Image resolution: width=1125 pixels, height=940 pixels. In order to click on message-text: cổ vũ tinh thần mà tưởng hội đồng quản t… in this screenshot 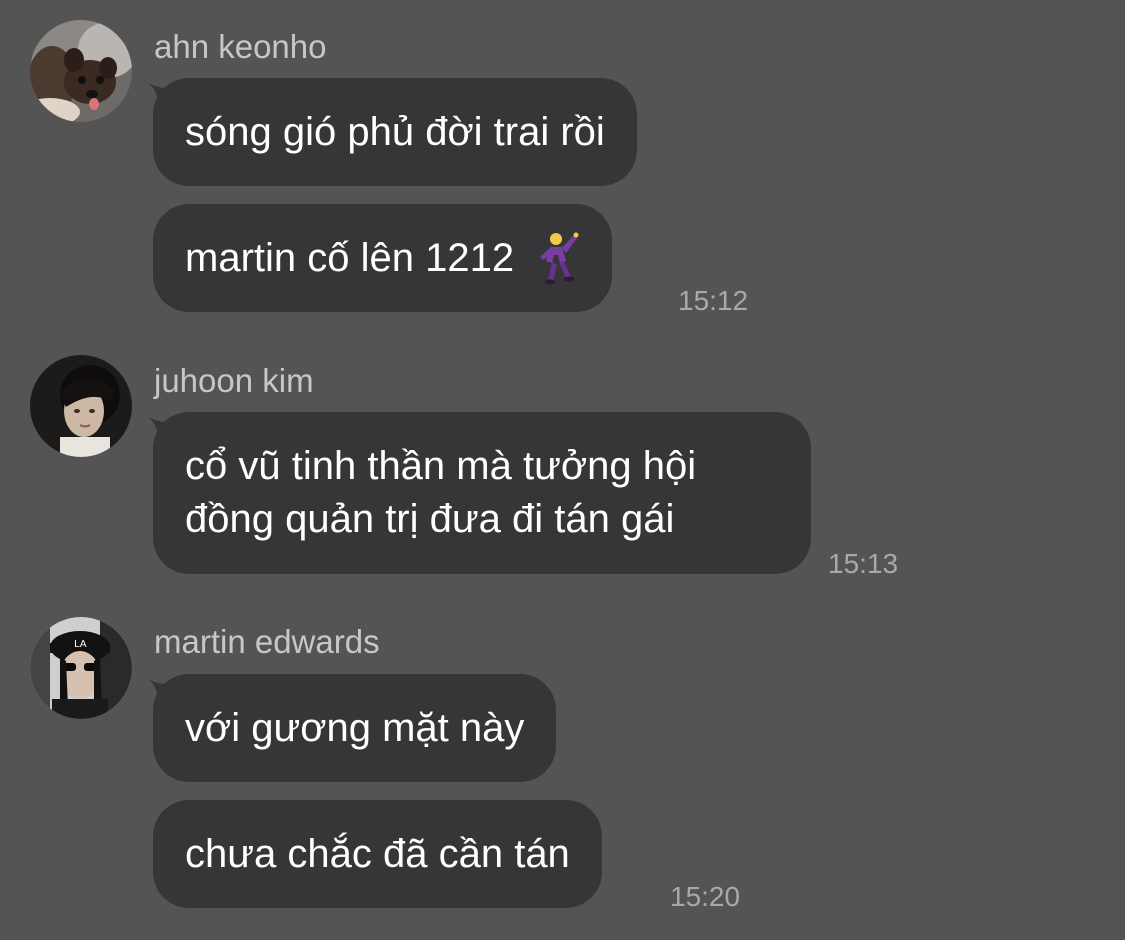, I will do `click(441, 492)`.